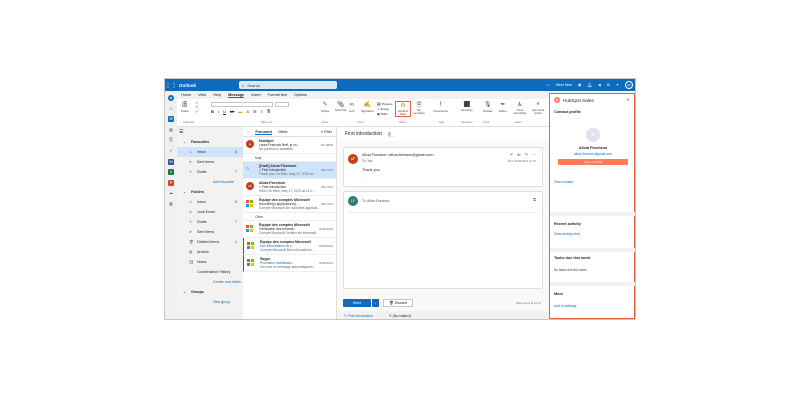 Image resolution: width=800 pixels, height=400 pixels. I want to click on folder-sent-items: ➤ Sent Items, so click(210, 232).